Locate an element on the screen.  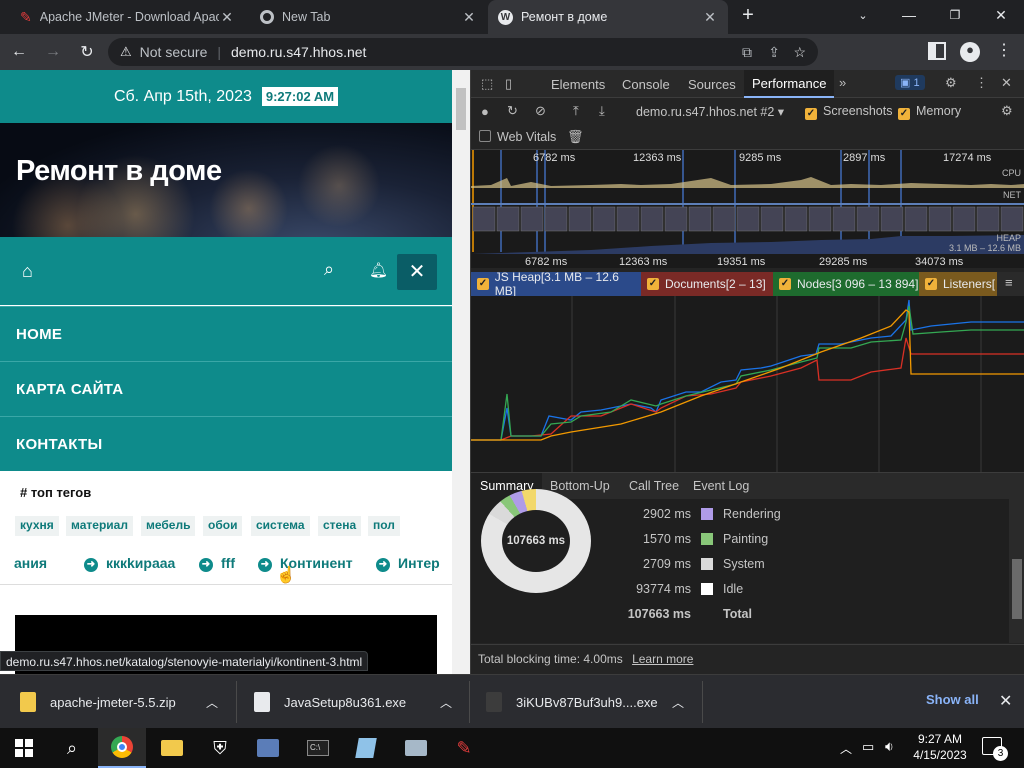
upload-icon: ⤒ is located at coordinates (576, 111).